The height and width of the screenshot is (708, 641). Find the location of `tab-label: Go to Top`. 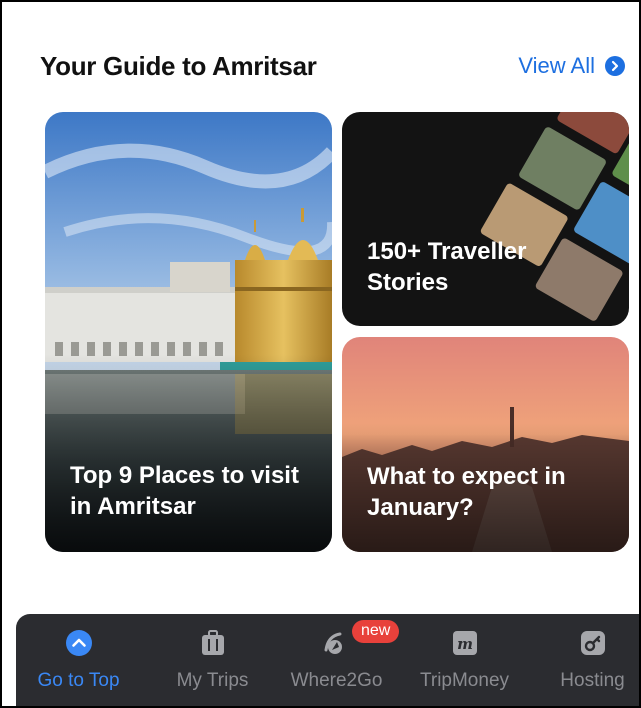

tab-label: Go to Top is located at coordinates (78, 680).